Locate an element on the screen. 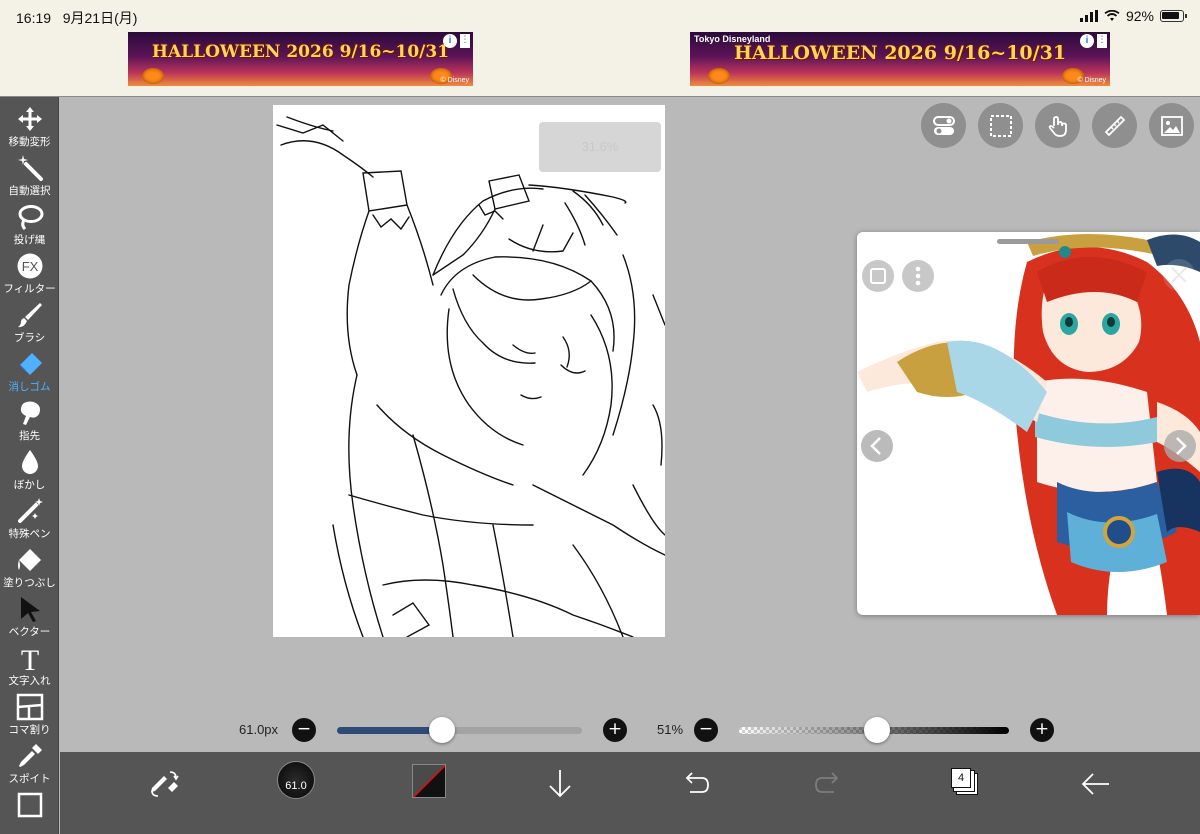 The height and width of the screenshot is (834, 1200). fx-icon: FX is located at coordinates (29, 266).